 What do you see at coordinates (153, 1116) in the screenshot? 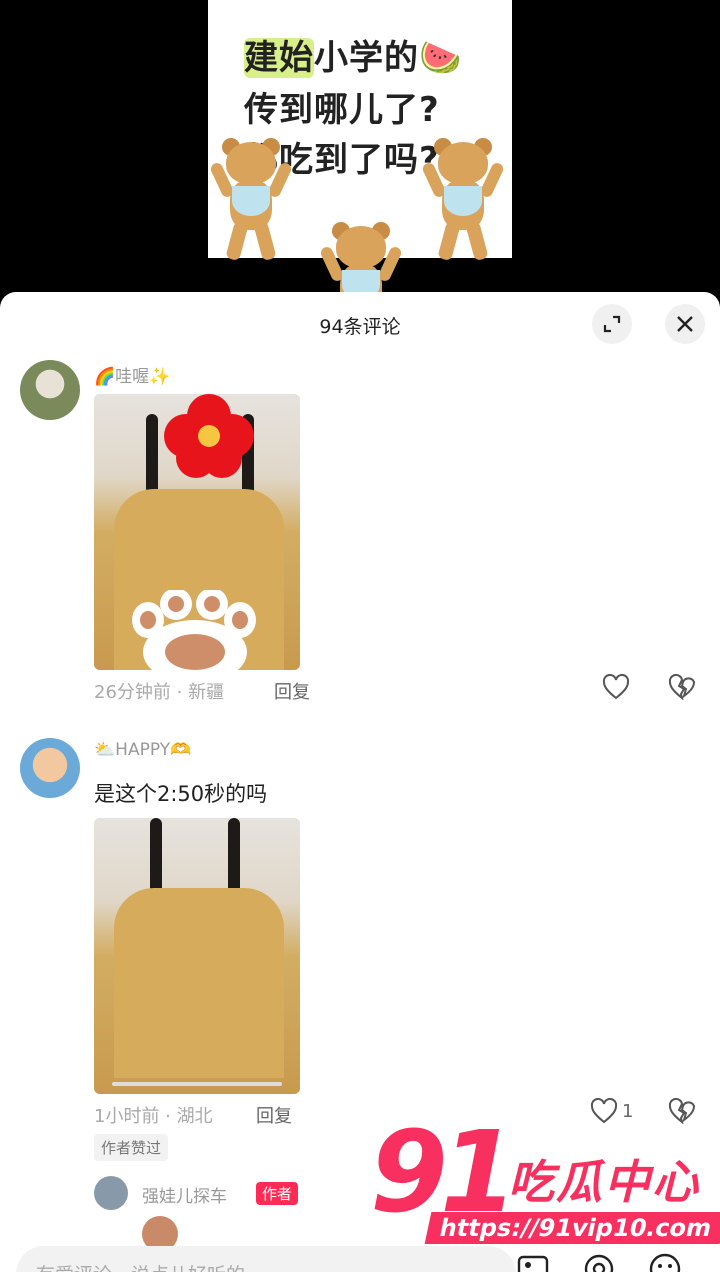
I see `comment-time-location: 1小时前 · 湖北` at bounding box center [153, 1116].